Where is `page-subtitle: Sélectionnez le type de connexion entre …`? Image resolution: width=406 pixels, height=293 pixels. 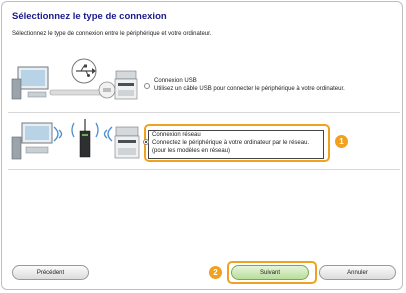
page-subtitle: Sélectionnez le type de connexion entre … is located at coordinates (112, 34).